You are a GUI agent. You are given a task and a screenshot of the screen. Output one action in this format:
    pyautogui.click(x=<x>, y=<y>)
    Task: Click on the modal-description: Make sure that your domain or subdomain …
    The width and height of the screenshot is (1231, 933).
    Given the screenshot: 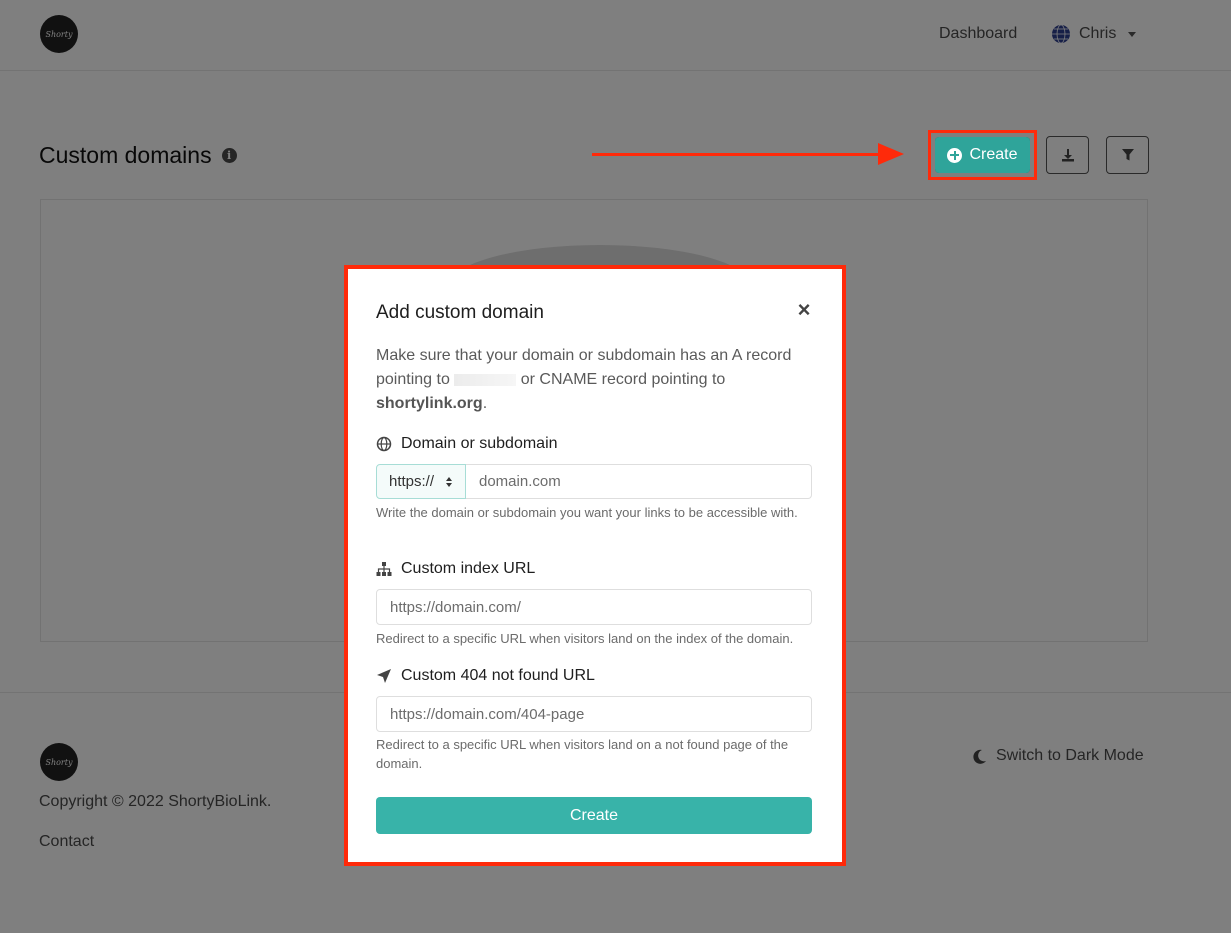 What is the action you would take?
    pyautogui.click(x=596, y=380)
    